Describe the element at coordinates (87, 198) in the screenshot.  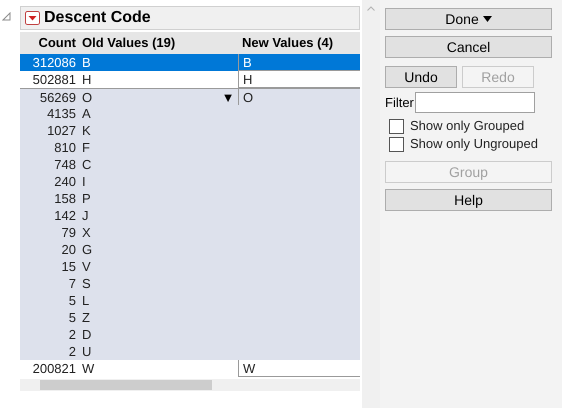
I see `old-value-cell-text: P` at that location.